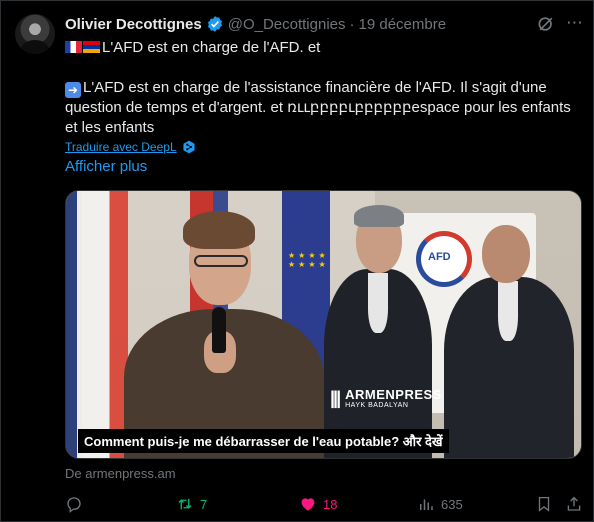 The height and width of the screenshot is (522, 594). I want to click on views-count: 635, so click(452, 504).